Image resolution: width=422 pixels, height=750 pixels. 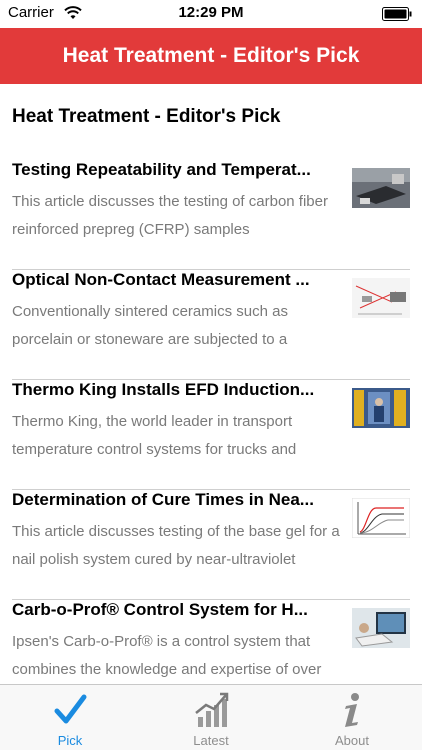 I want to click on navigation-bar: Heat Treatment - Editor's Pick, so click(x=211, y=56).